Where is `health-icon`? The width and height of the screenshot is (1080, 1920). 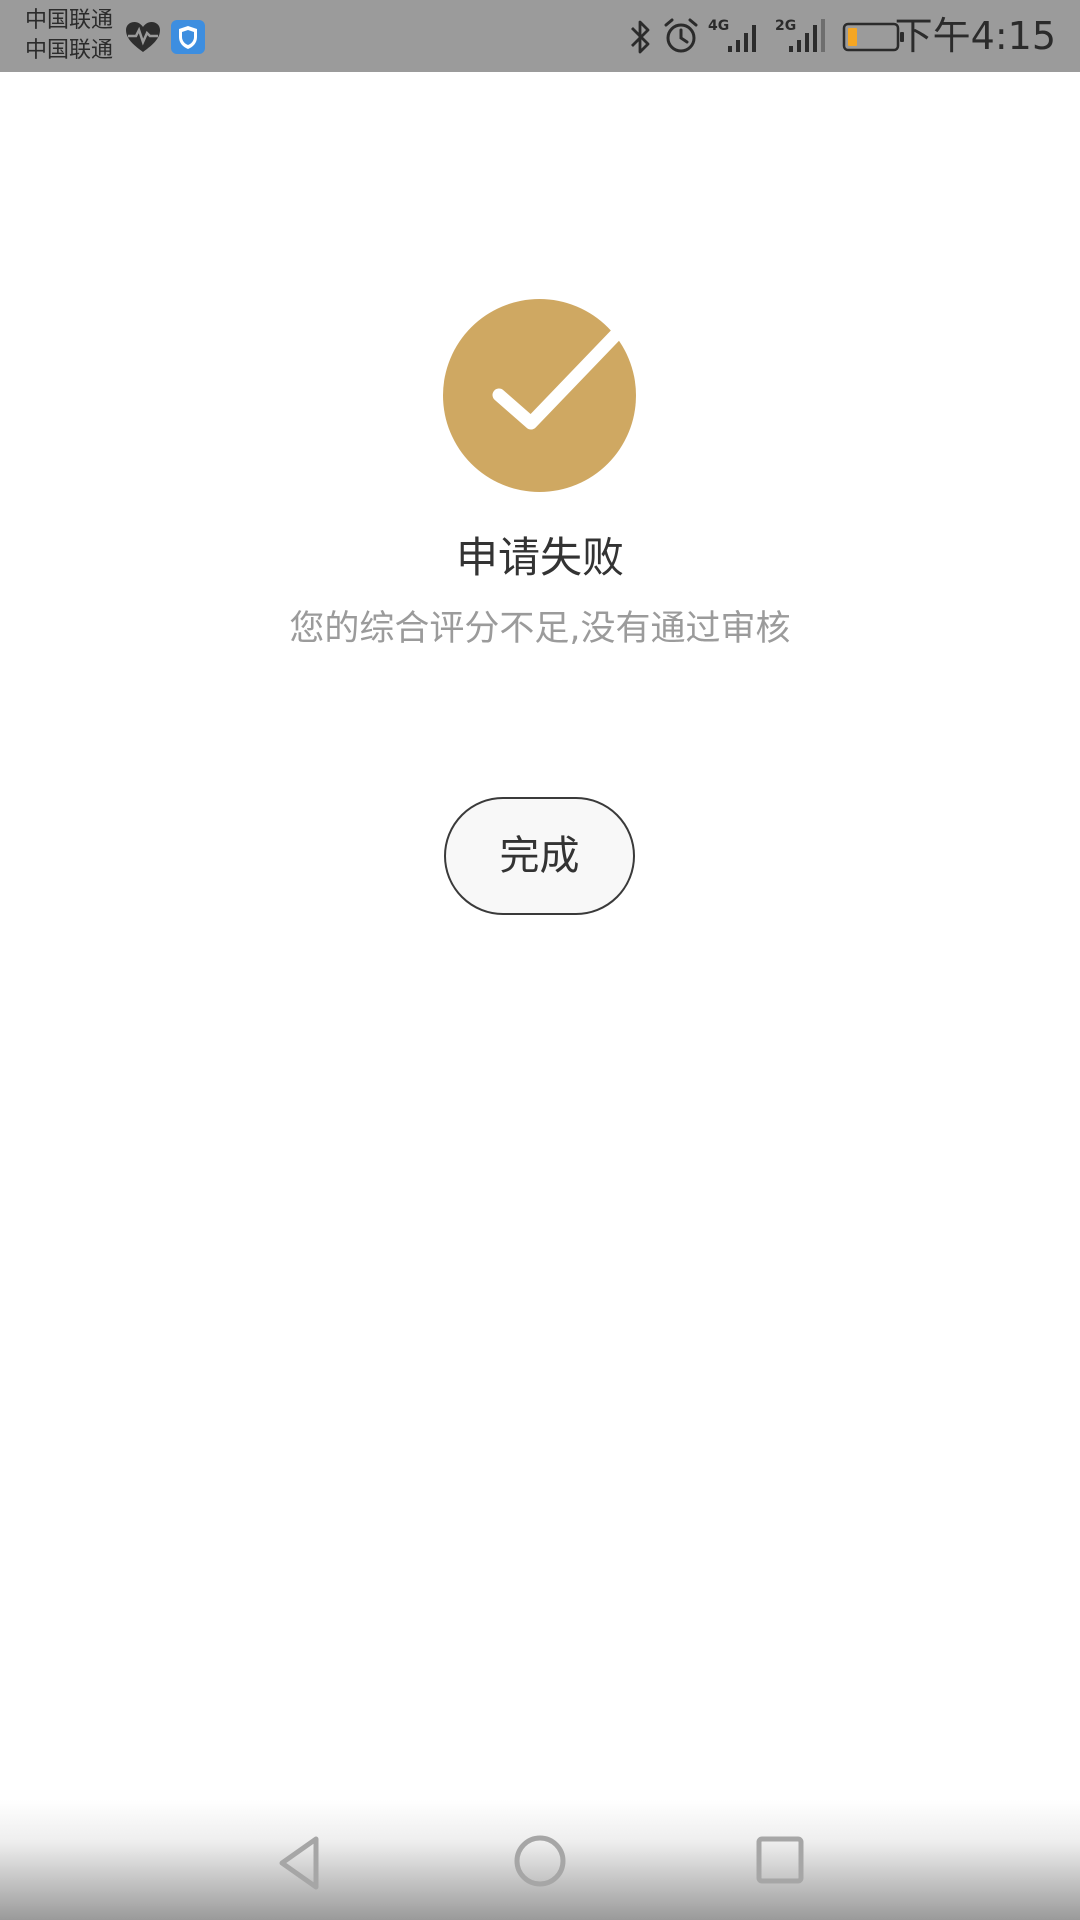
health-icon is located at coordinates (143, 37).